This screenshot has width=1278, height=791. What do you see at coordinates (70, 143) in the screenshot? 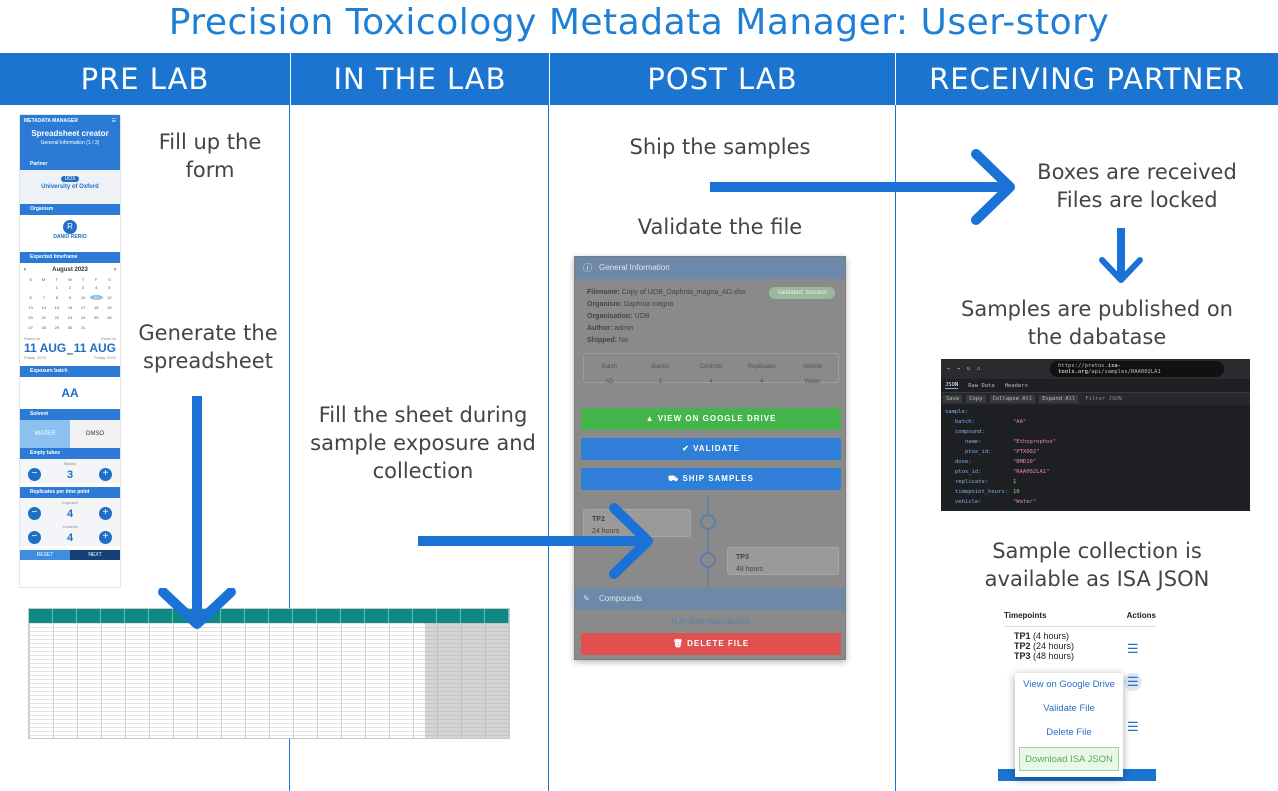
I see `app-subheading: General Information (1 / 3)` at bounding box center [70, 143].